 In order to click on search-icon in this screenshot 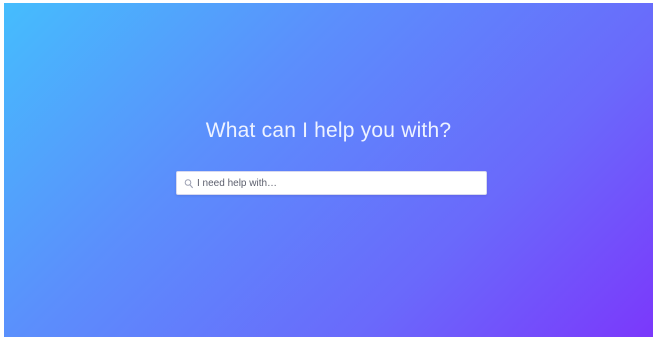, I will do `click(189, 183)`.